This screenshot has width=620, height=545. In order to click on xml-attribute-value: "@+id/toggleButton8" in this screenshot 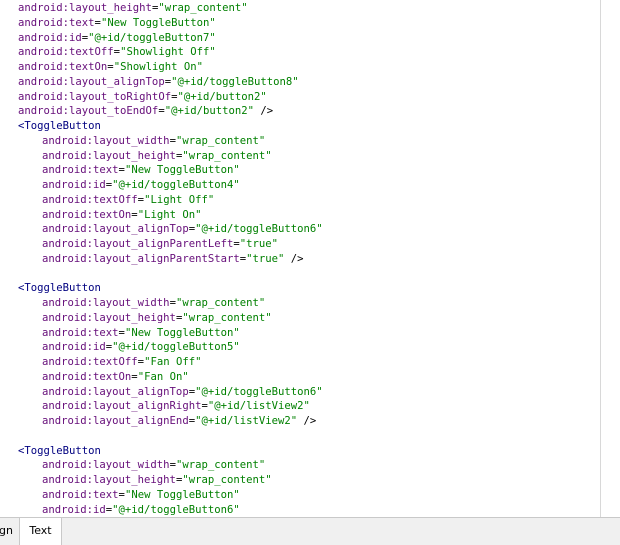, I will do `click(235, 81)`.